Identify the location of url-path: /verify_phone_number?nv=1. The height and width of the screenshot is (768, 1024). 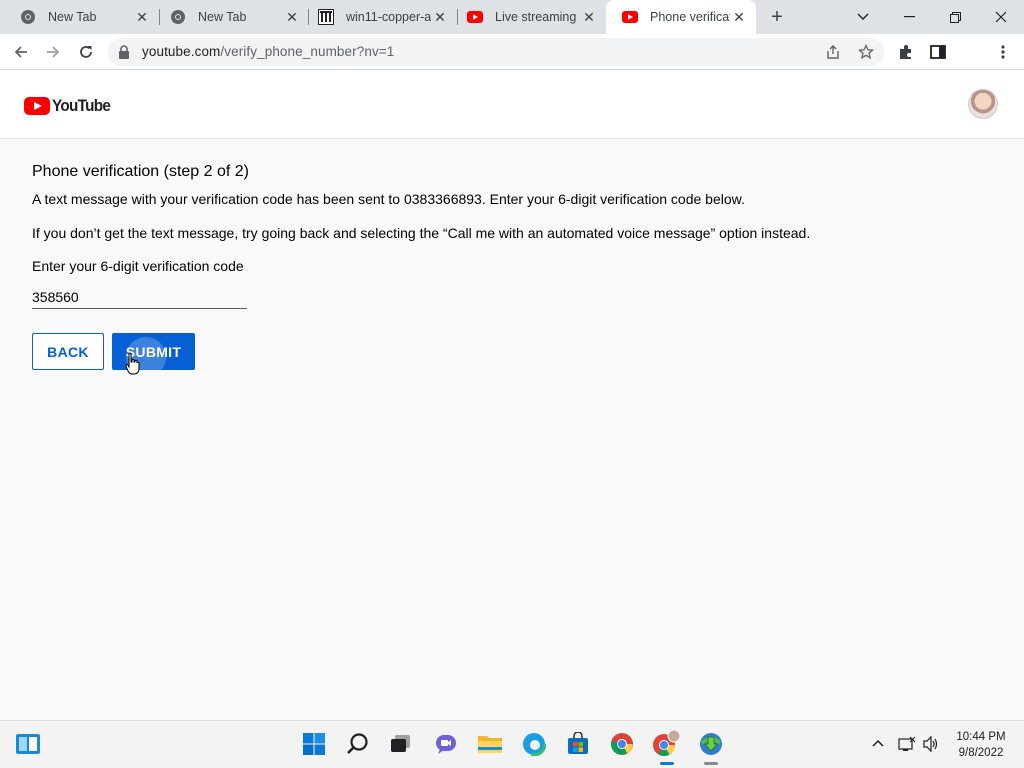
(307, 51).